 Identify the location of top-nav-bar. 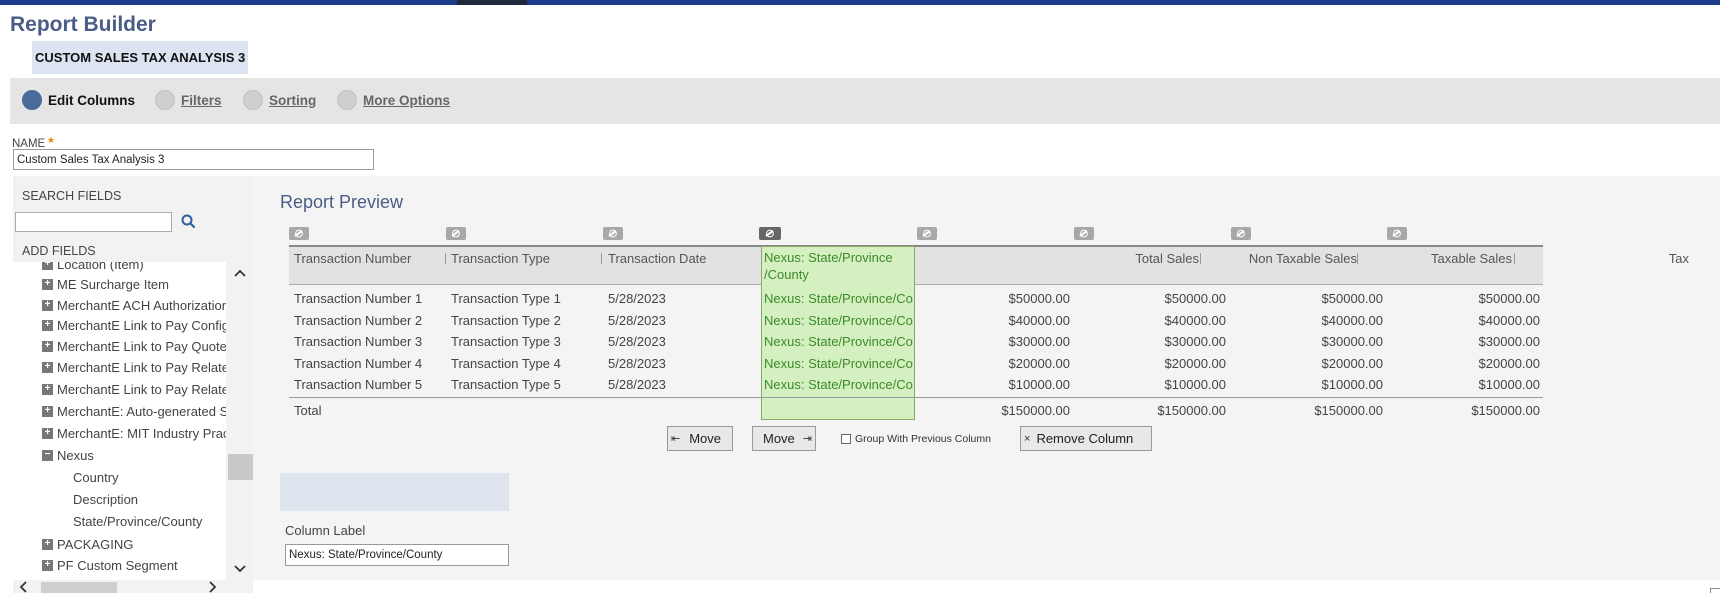
(860, 2).